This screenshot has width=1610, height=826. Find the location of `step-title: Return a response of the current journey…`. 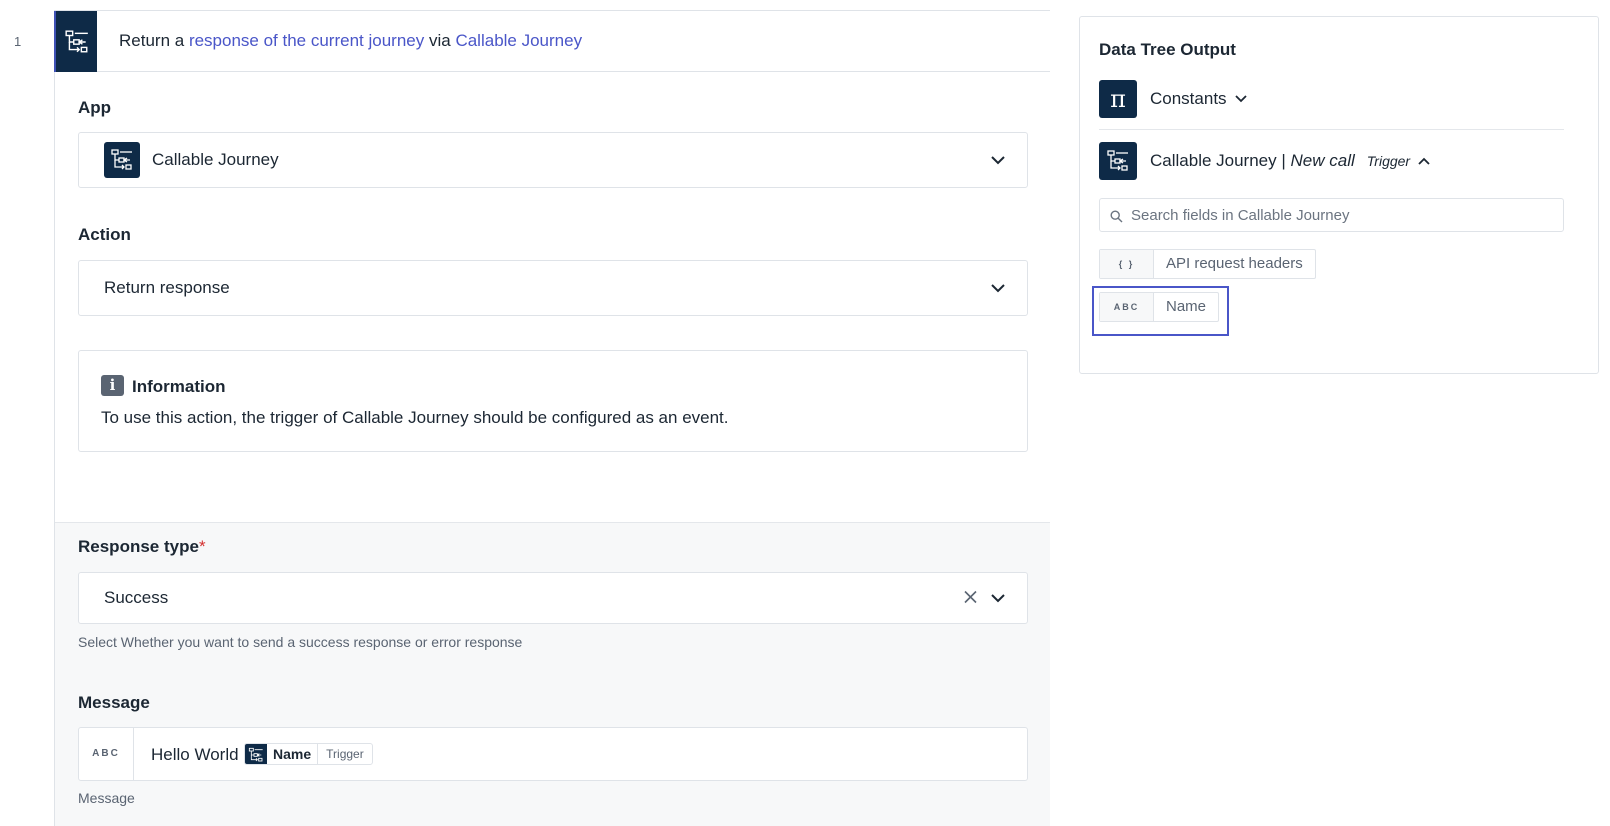

step-title: Return a response of the current journey… is located at coordinates (350, 41).